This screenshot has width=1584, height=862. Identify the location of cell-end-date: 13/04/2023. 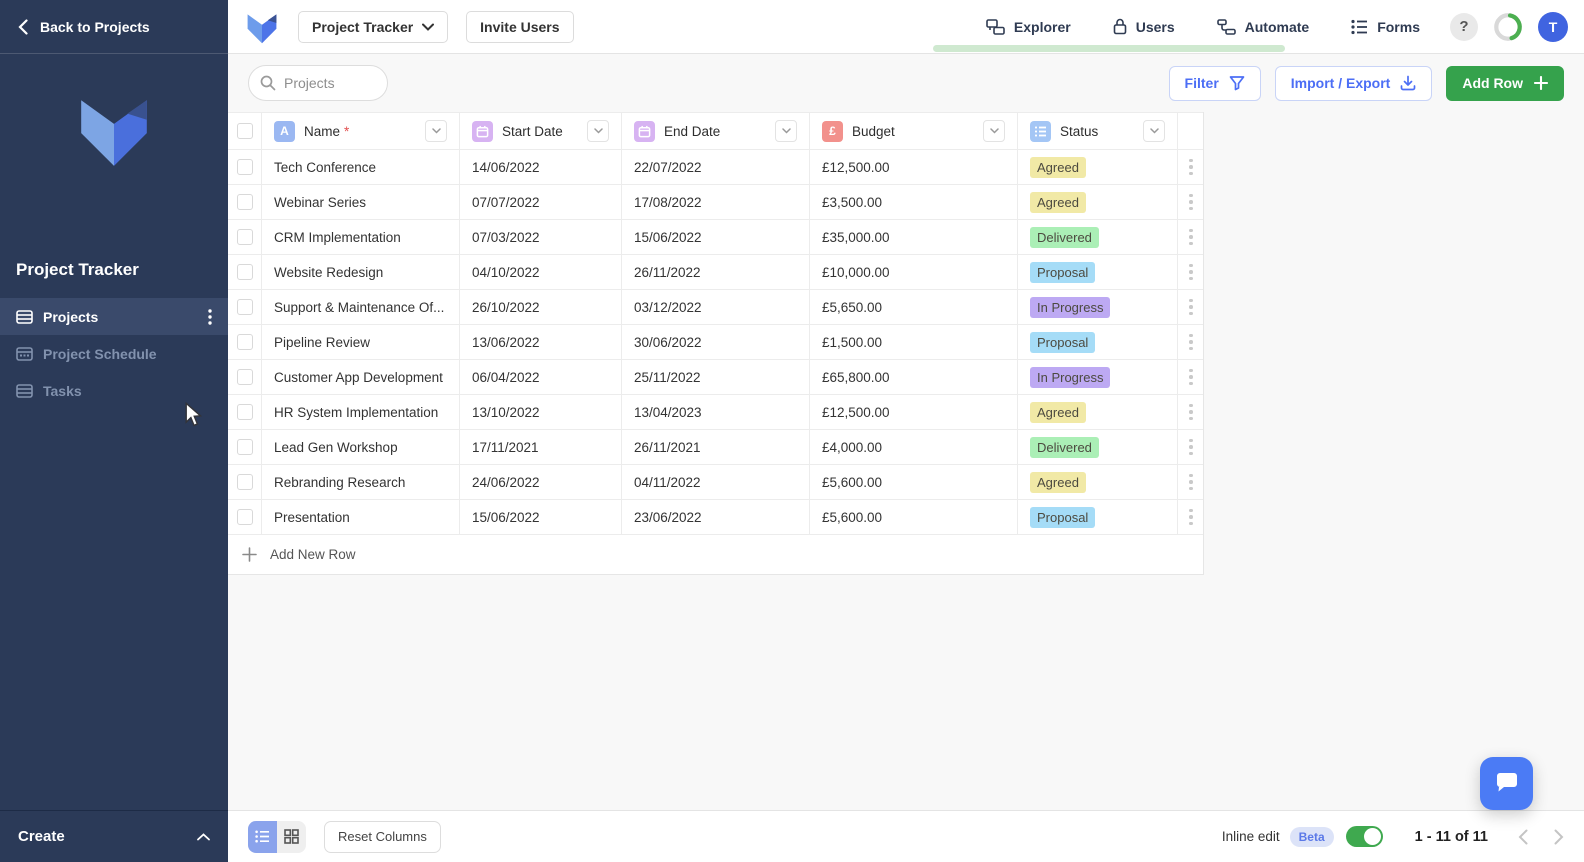
(716, 412).